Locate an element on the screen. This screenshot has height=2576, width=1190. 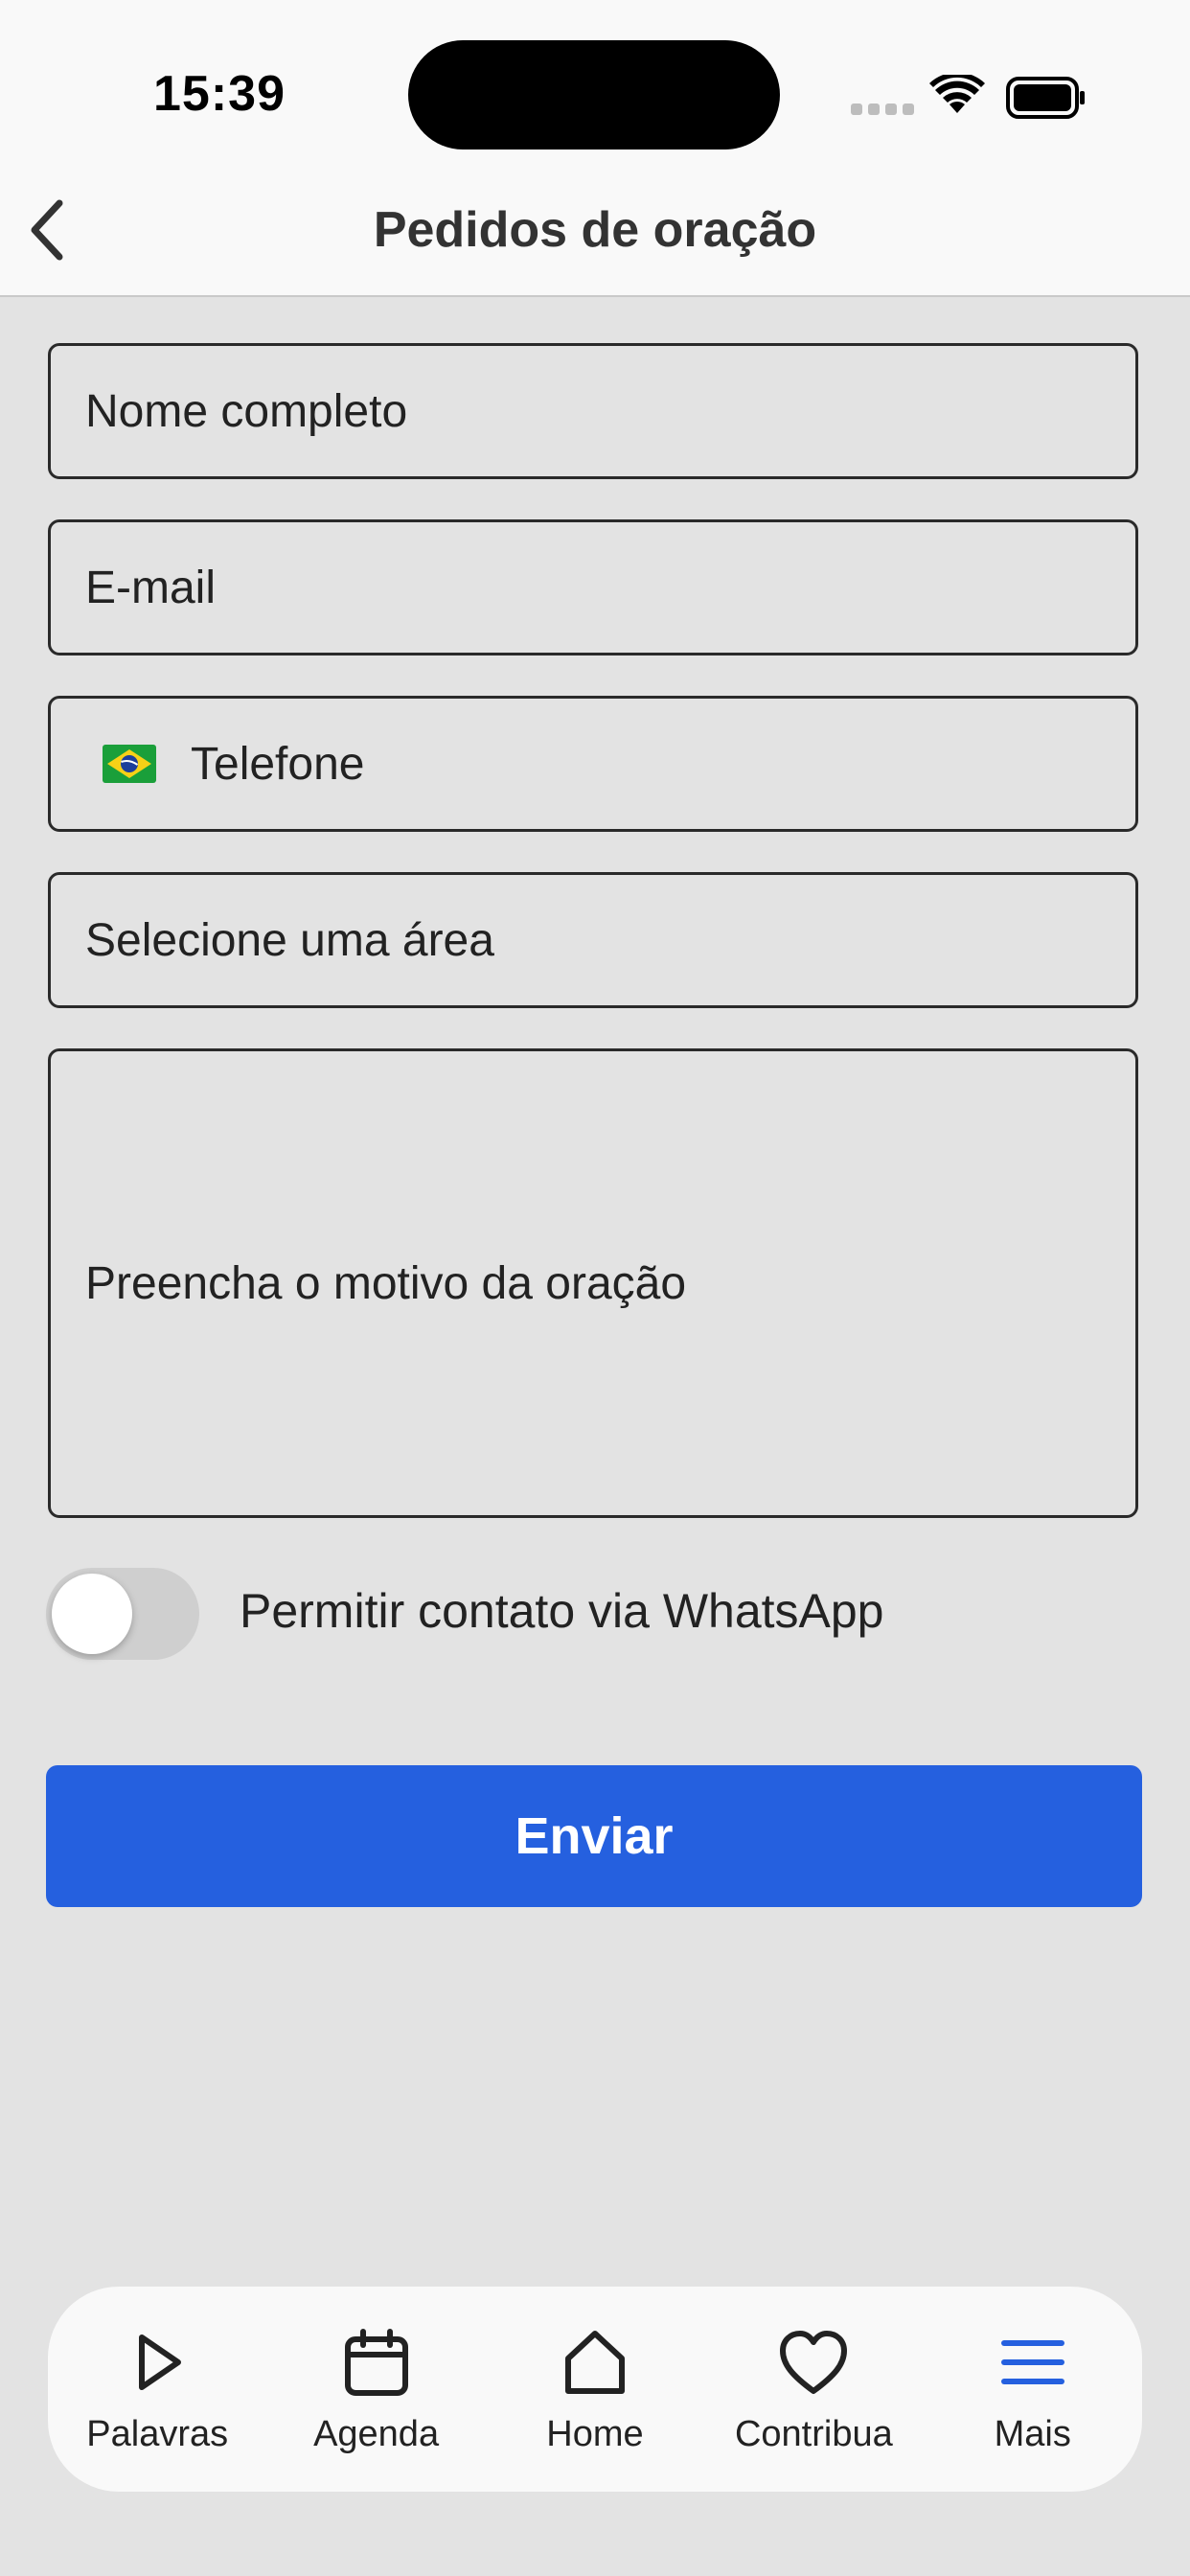
wifi-icon is located at coordinates (957, 94).